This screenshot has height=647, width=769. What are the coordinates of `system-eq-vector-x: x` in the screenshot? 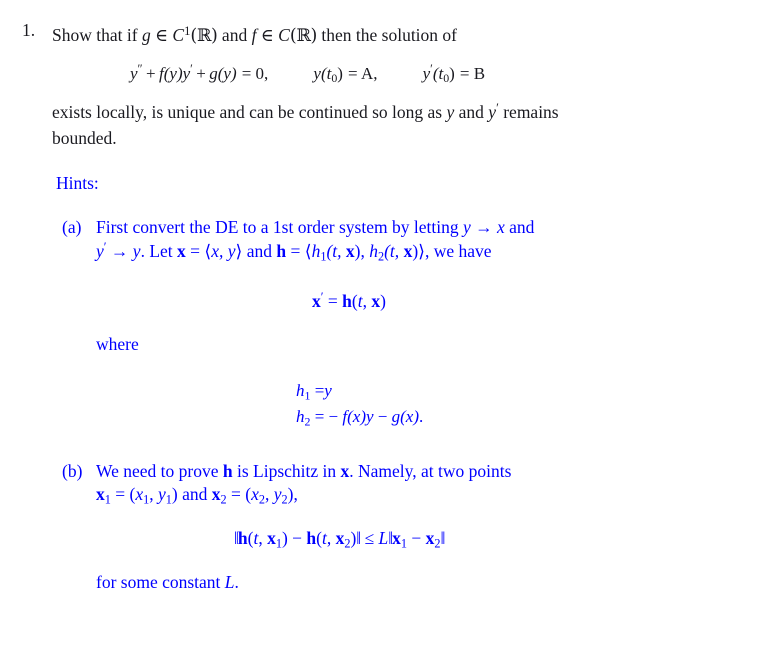 It's located at (316, 301).